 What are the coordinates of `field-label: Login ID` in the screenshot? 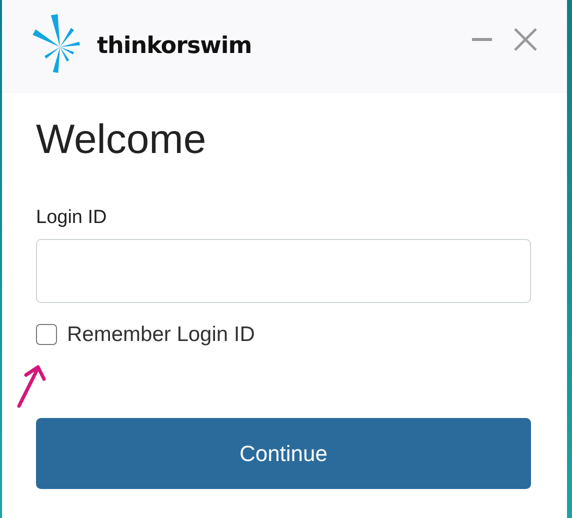 It's located at (72, 218).